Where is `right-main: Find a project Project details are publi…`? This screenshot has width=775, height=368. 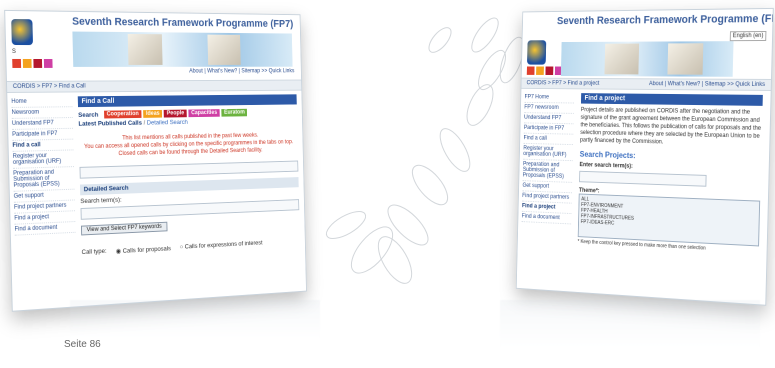 right-main: Find a project Project details are publi… is located at coordinates (671, 174).